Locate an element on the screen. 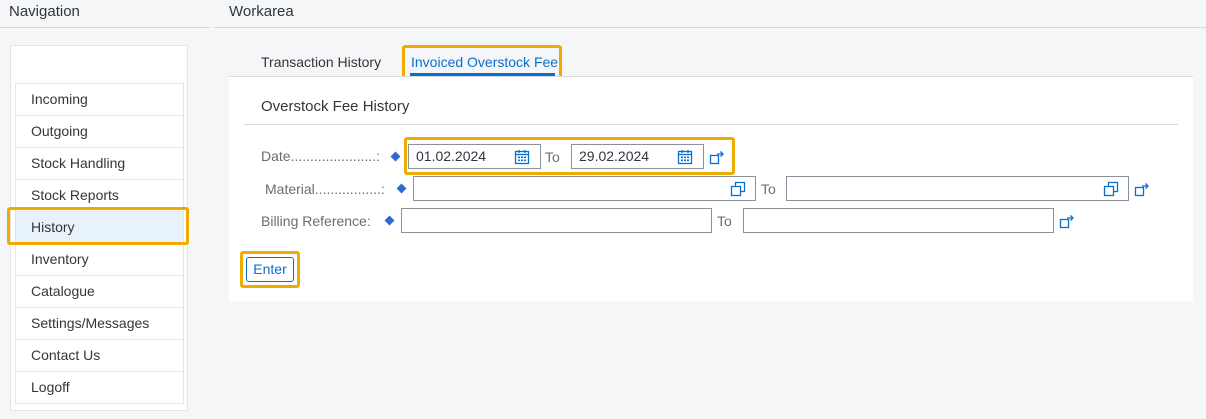 The height and width of the screenshot is (419, 1206). sidebar-item-catalogue: Catalogue is located at coordinates (99, 291).